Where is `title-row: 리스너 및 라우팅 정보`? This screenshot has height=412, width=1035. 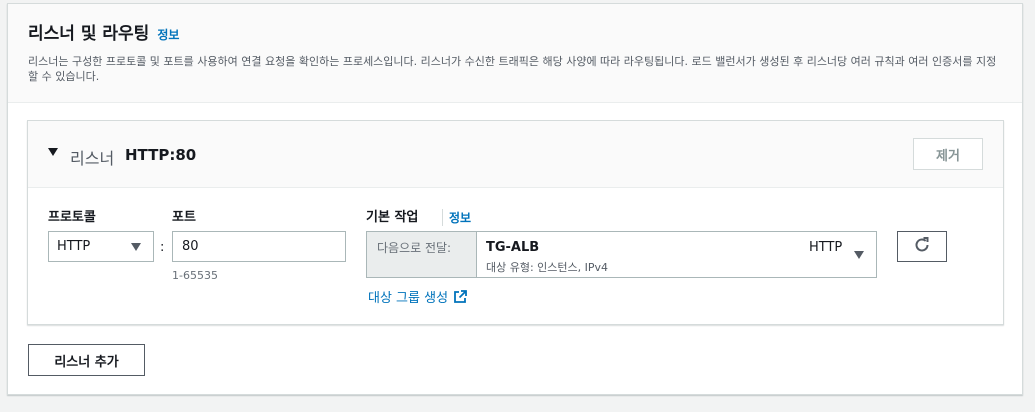
title-row: 리스너 및 라우팅 정보 is located at coordinates (515, 31).